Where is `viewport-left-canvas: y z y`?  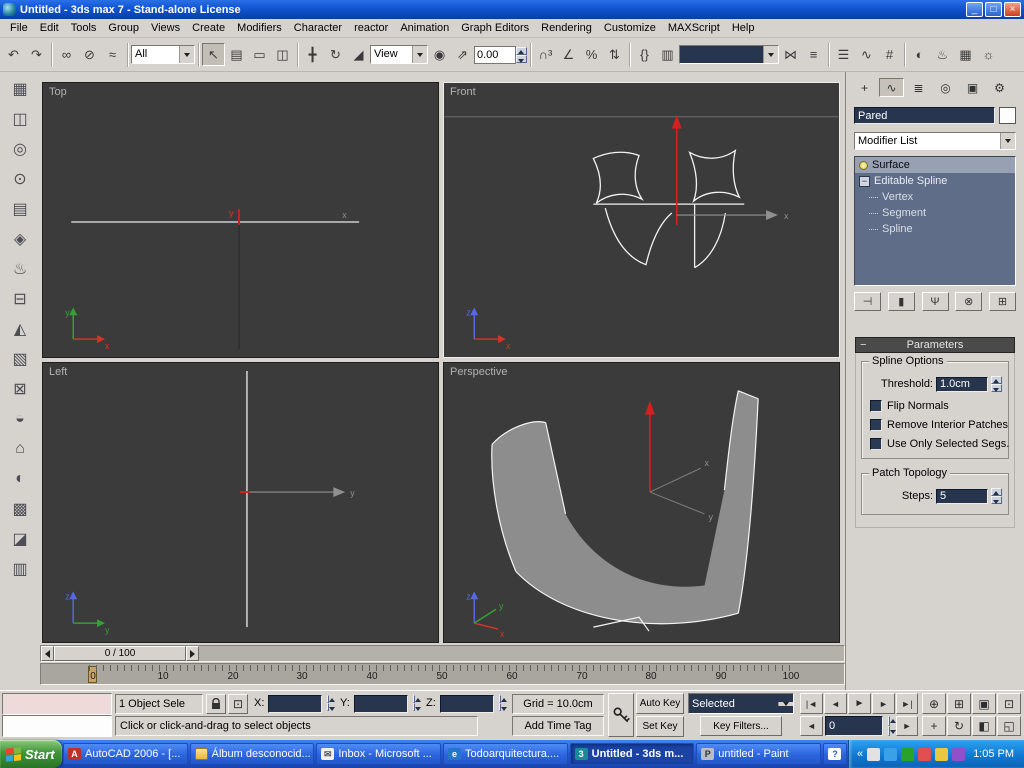 viewport-left-canvas: y z y is located at coordinates (240, 502).